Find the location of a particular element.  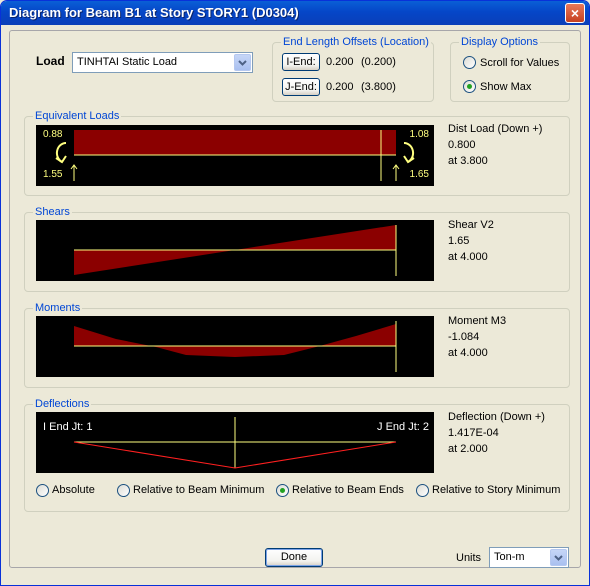

i-end-joint-label: I End Jt: 1 is located at coordinates (68, 427).